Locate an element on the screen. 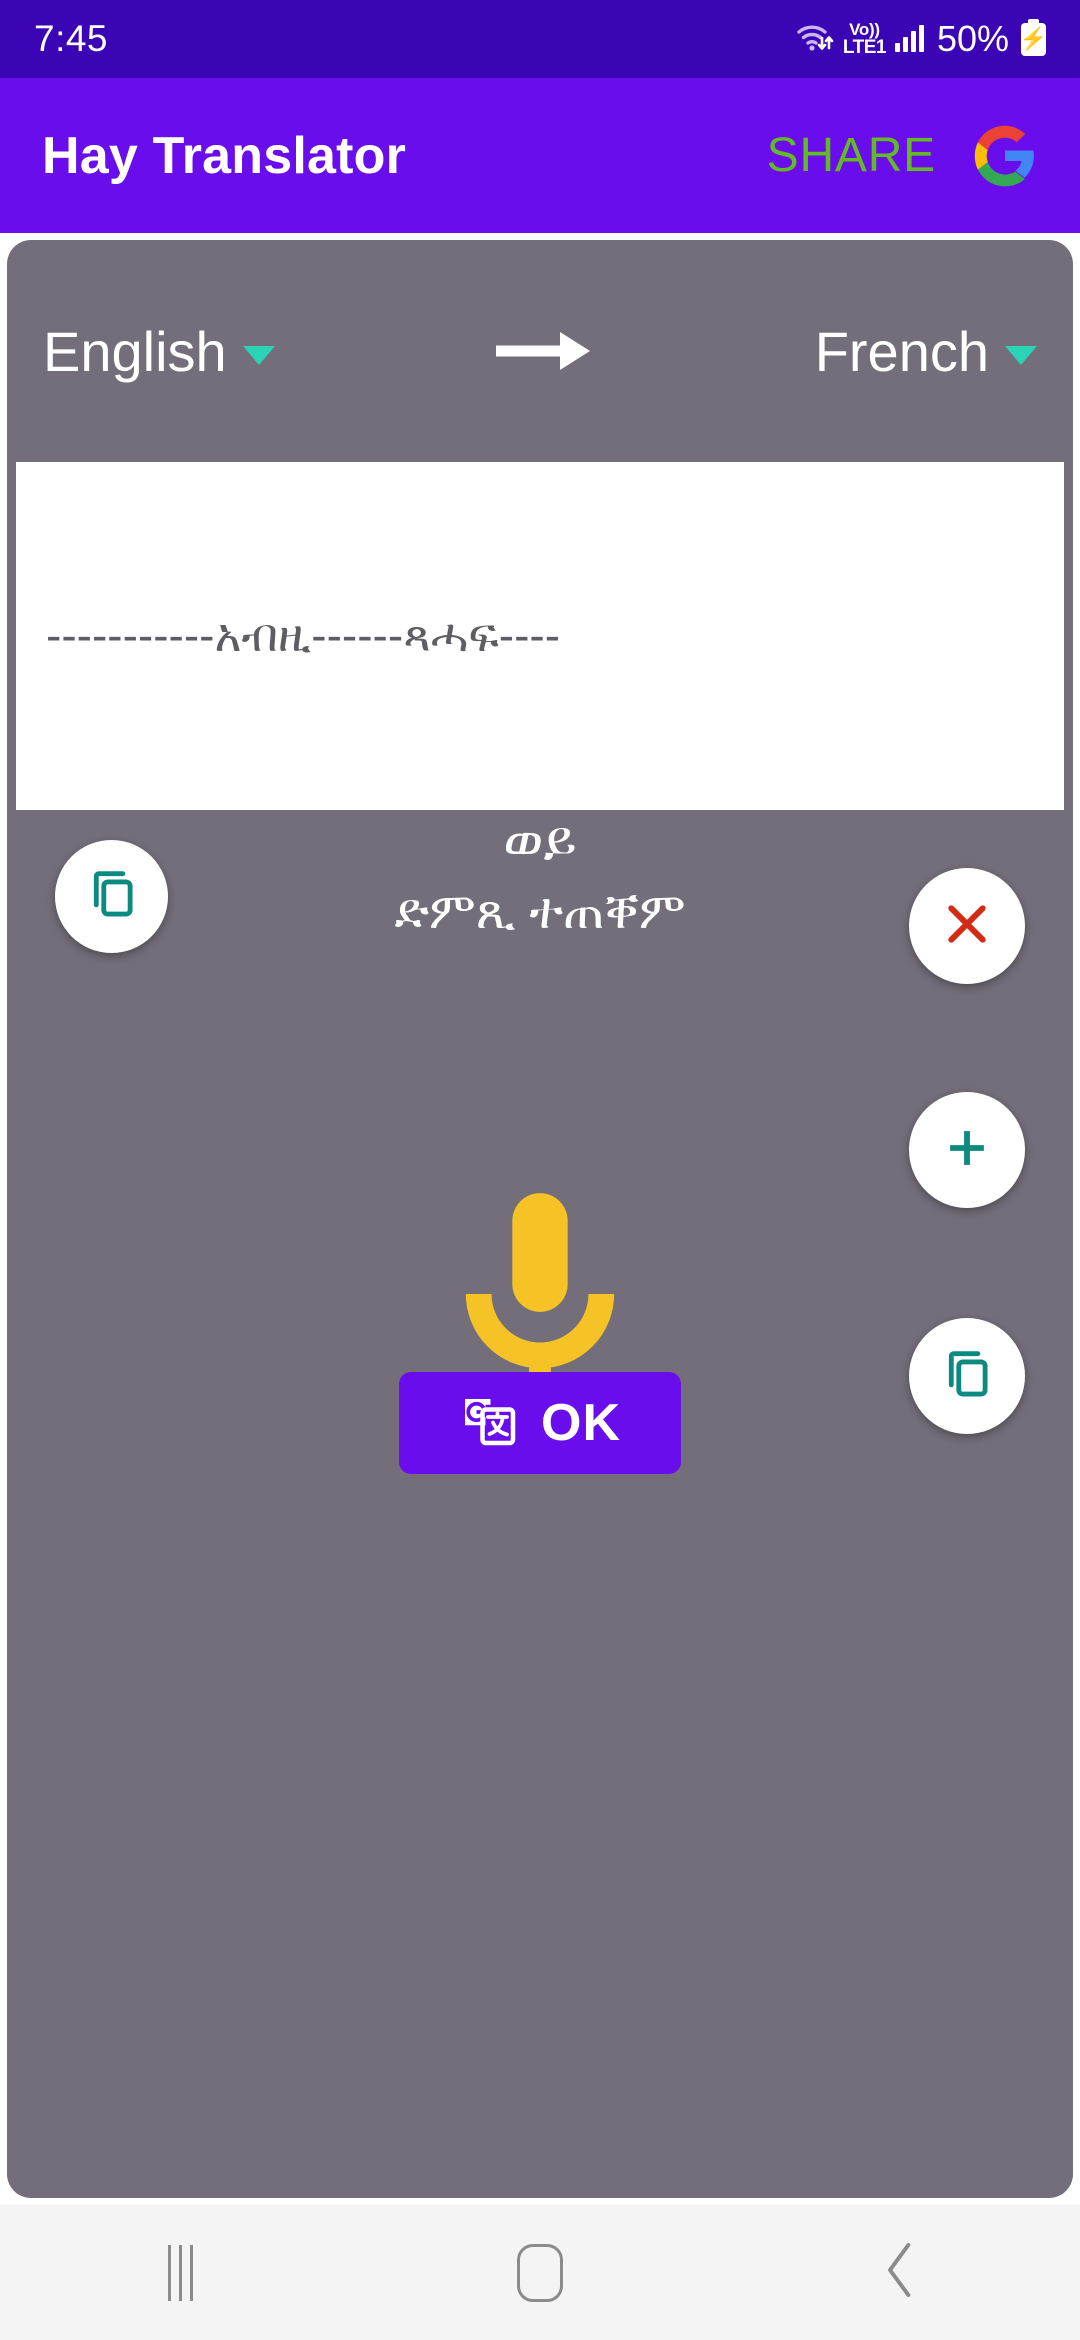 The height and width of the screenshot is (2340, 1080). copy-result-button is located at coordinates (967, 1376).